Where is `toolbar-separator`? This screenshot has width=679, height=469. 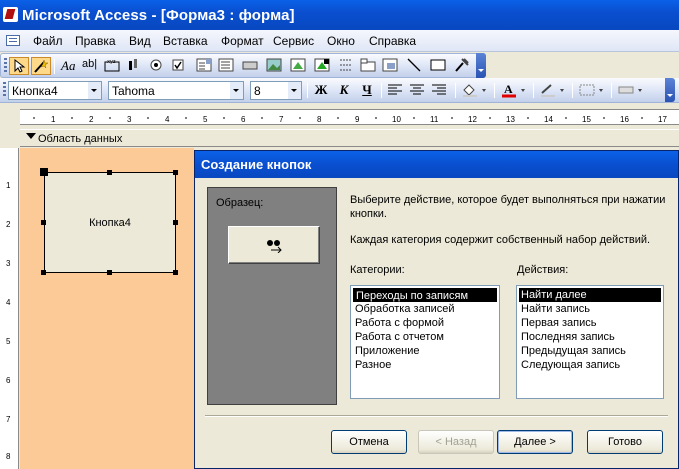
toolbar-separator is located at coordinates (307, 90).